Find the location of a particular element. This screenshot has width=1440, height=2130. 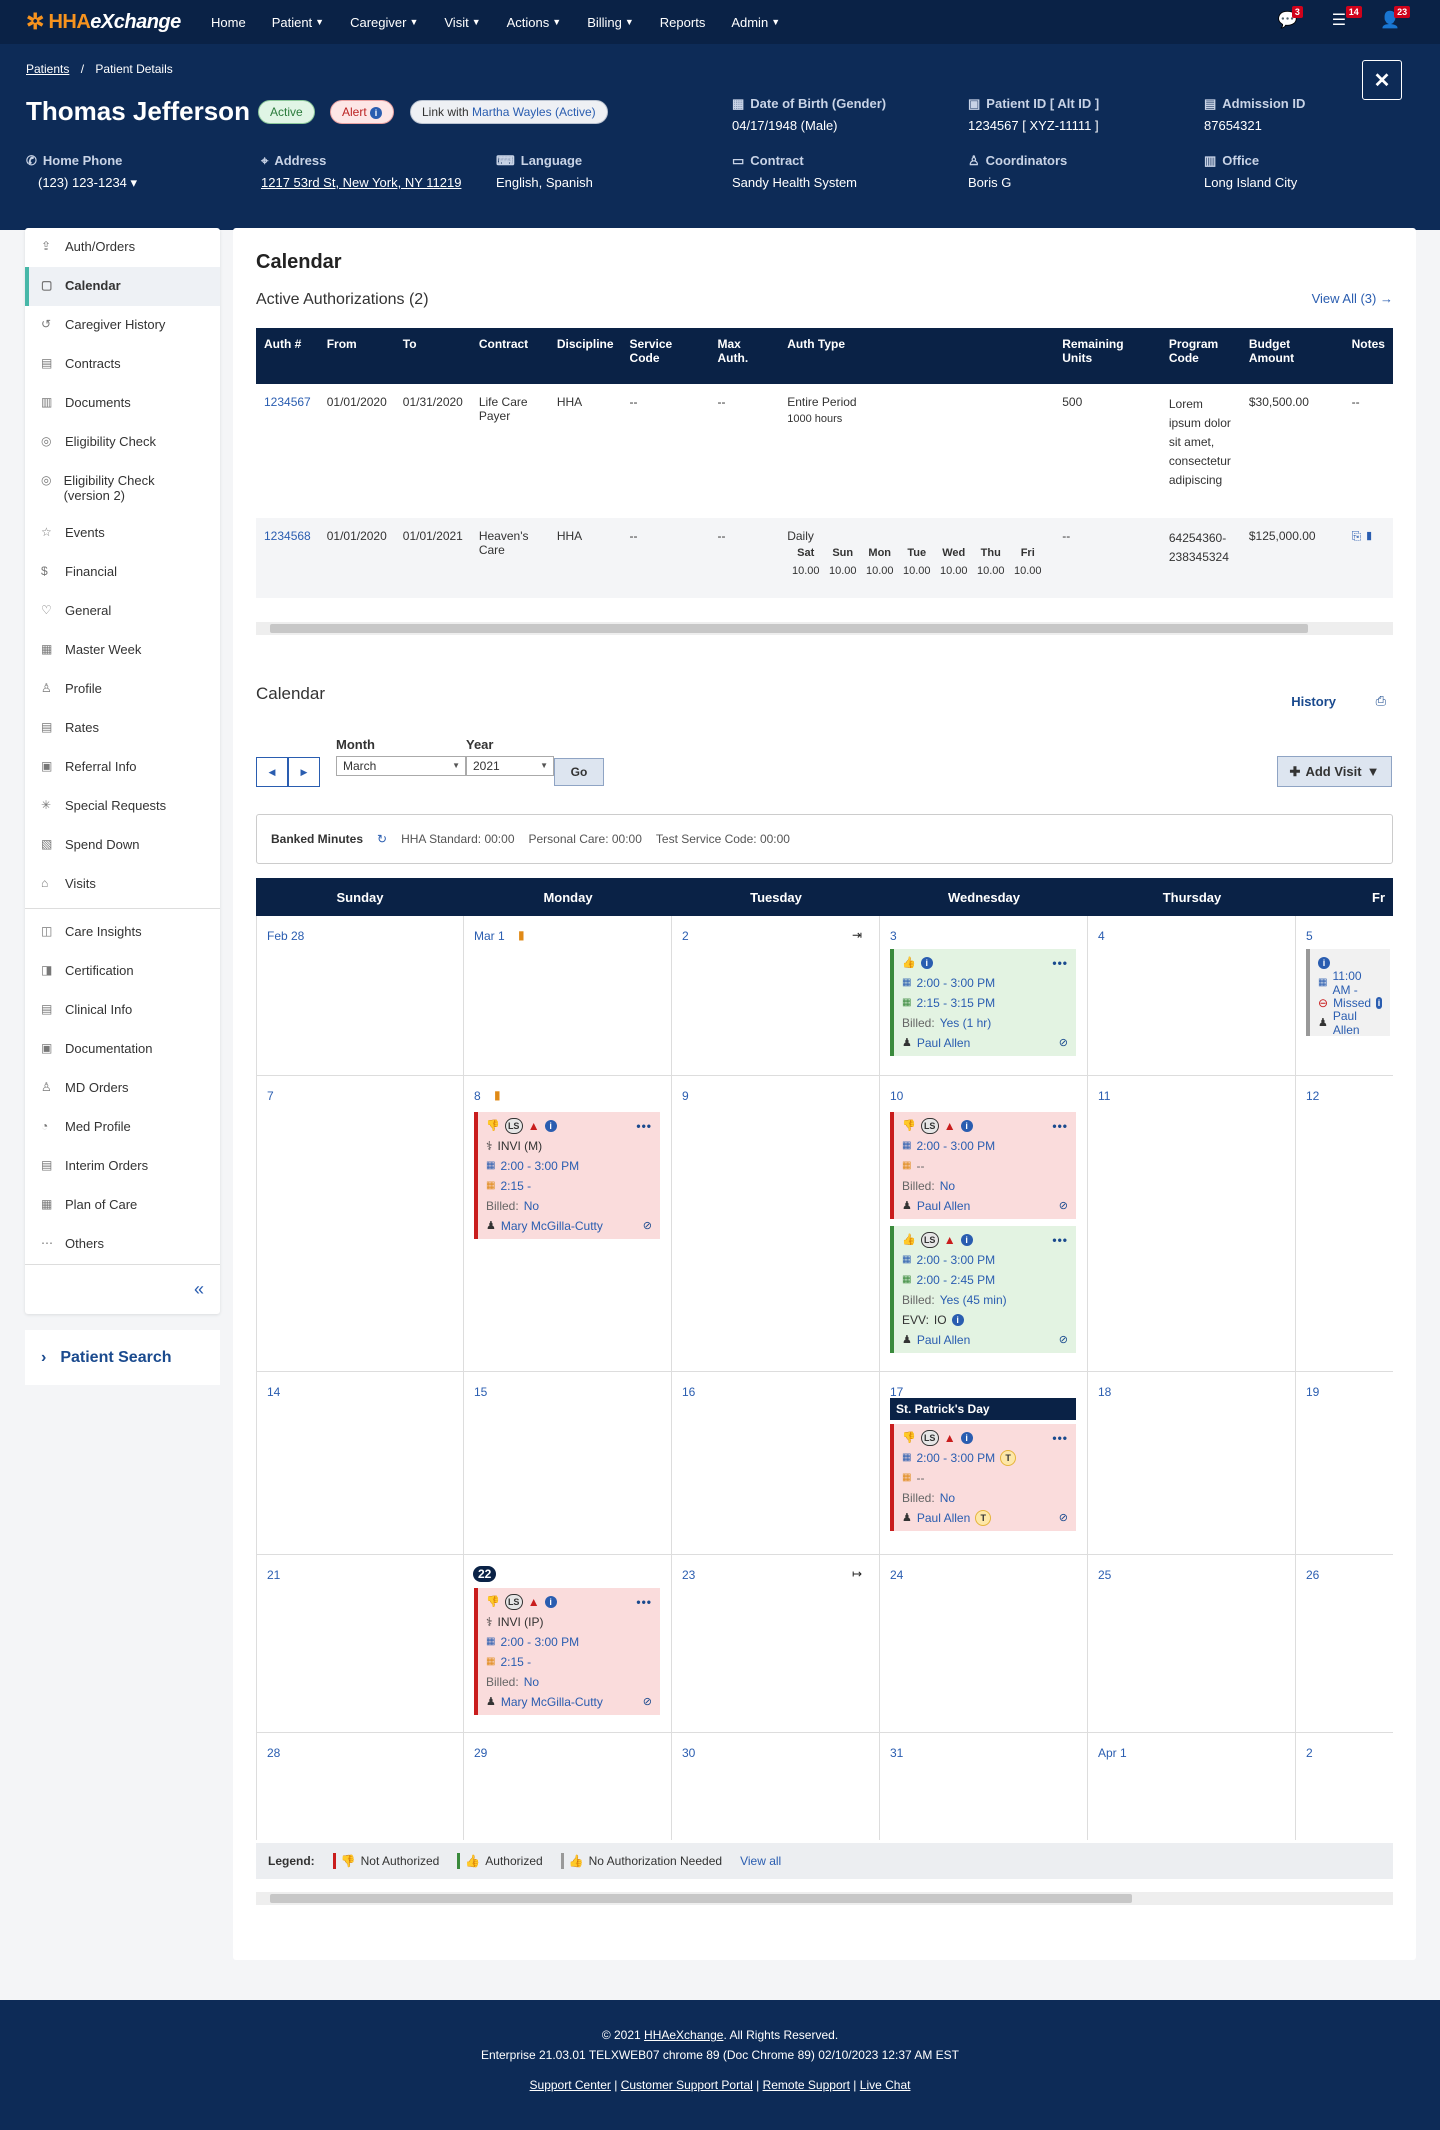

calendar-scrollbar is located at coordinates (824, 1898).